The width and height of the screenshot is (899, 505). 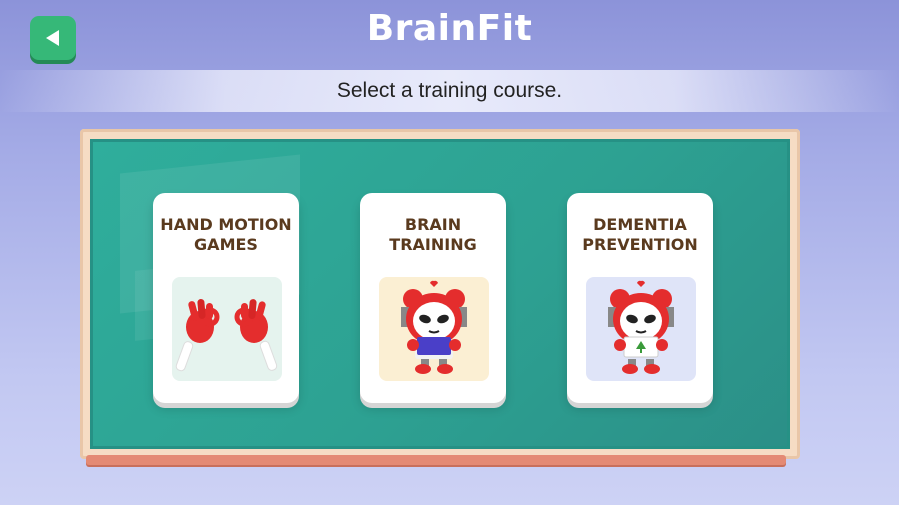 What do you see at coordinates (449, 28) in the screenshot?
I see `app-title: BrainFit` at bounding box center [449, 28].